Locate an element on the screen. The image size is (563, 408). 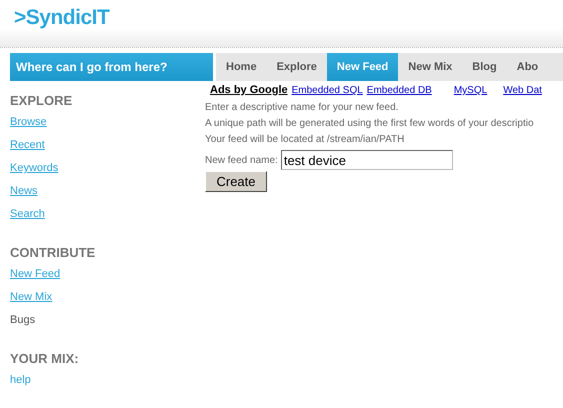
nav-tab: Blog is located at coordinates (484, 67).